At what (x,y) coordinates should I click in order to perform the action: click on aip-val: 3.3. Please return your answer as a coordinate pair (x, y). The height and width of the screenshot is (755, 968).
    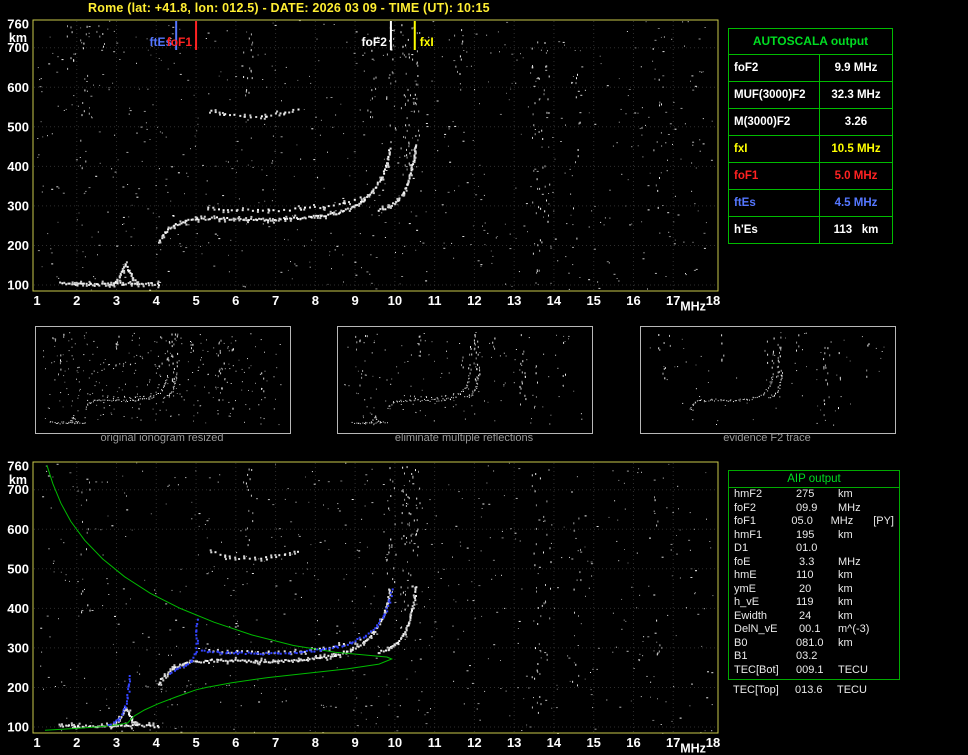
    Looking at the image, I should click on (805, 561).